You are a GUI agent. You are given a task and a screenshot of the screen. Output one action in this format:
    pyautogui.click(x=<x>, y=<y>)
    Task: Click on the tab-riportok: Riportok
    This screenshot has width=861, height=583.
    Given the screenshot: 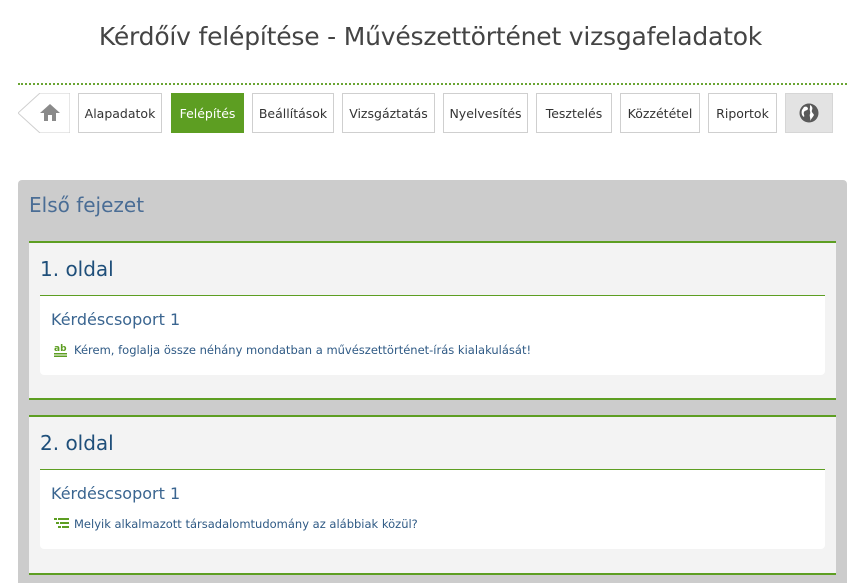 What is the action you would take?
    pyautogui.click(x=742, y=113)
    